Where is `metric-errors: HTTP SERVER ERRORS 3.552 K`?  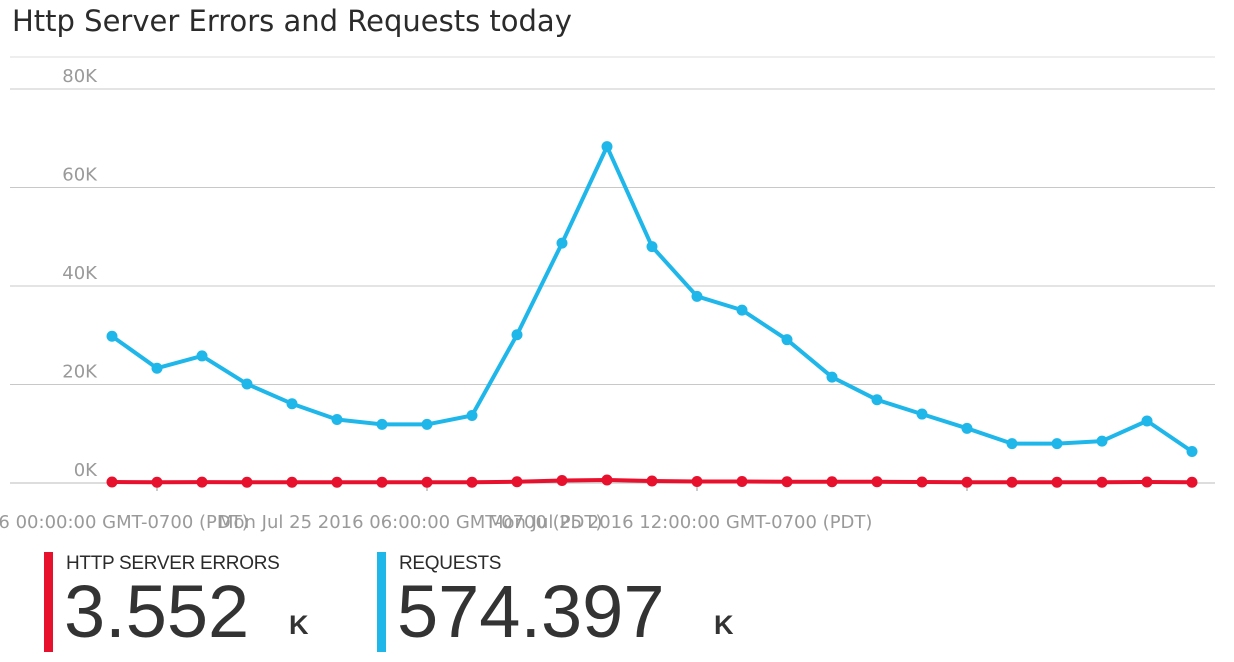
metric-errors: HTTP SERVER ERRORS 3.552 K is located at coordinates (194, 604).